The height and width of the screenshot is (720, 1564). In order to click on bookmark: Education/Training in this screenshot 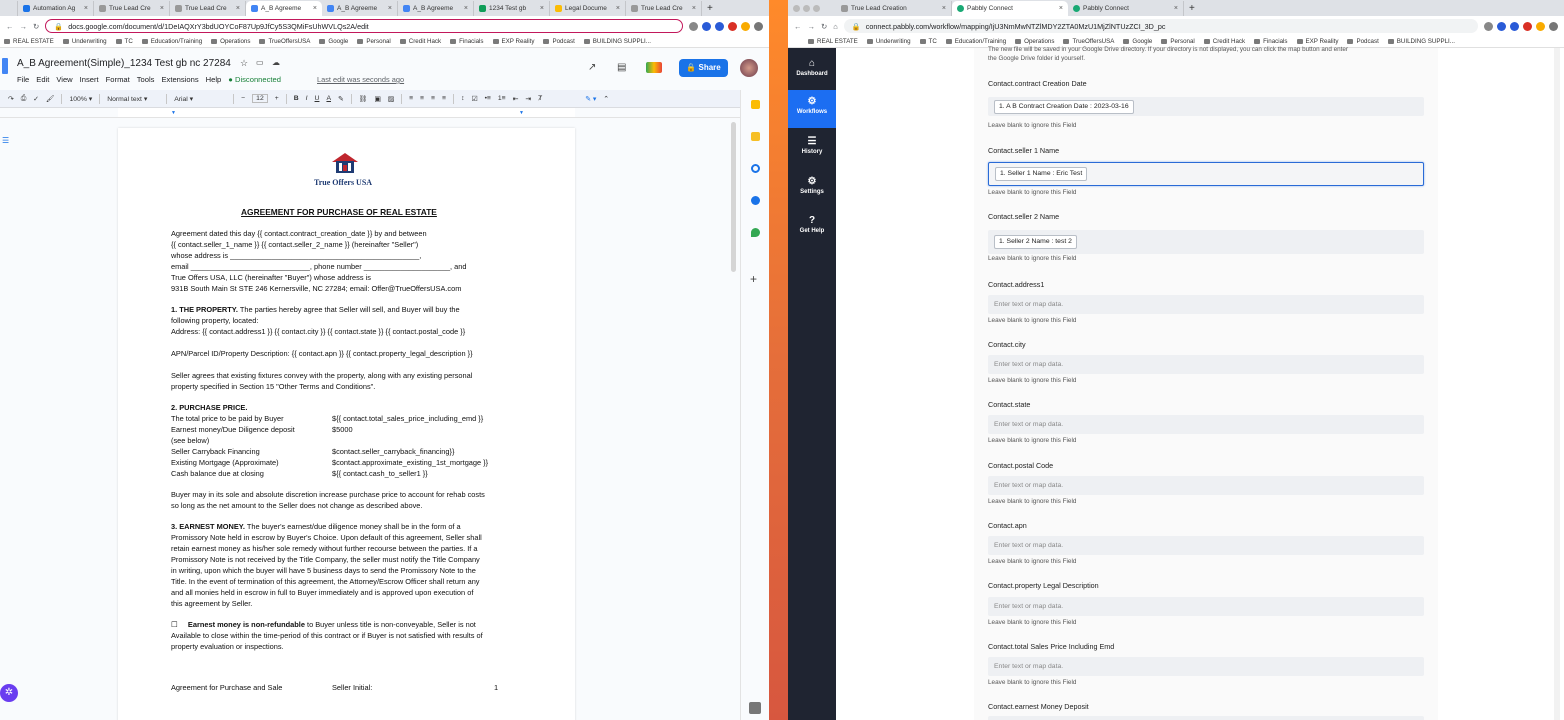, I will do `click(172, 41)`.